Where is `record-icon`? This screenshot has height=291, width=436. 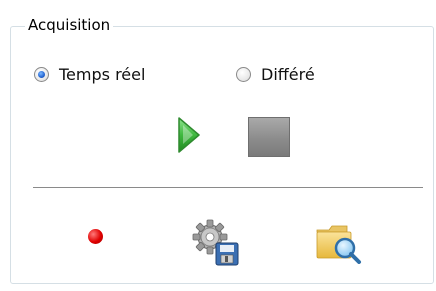 record-icon is located at coordinates (95, 236).